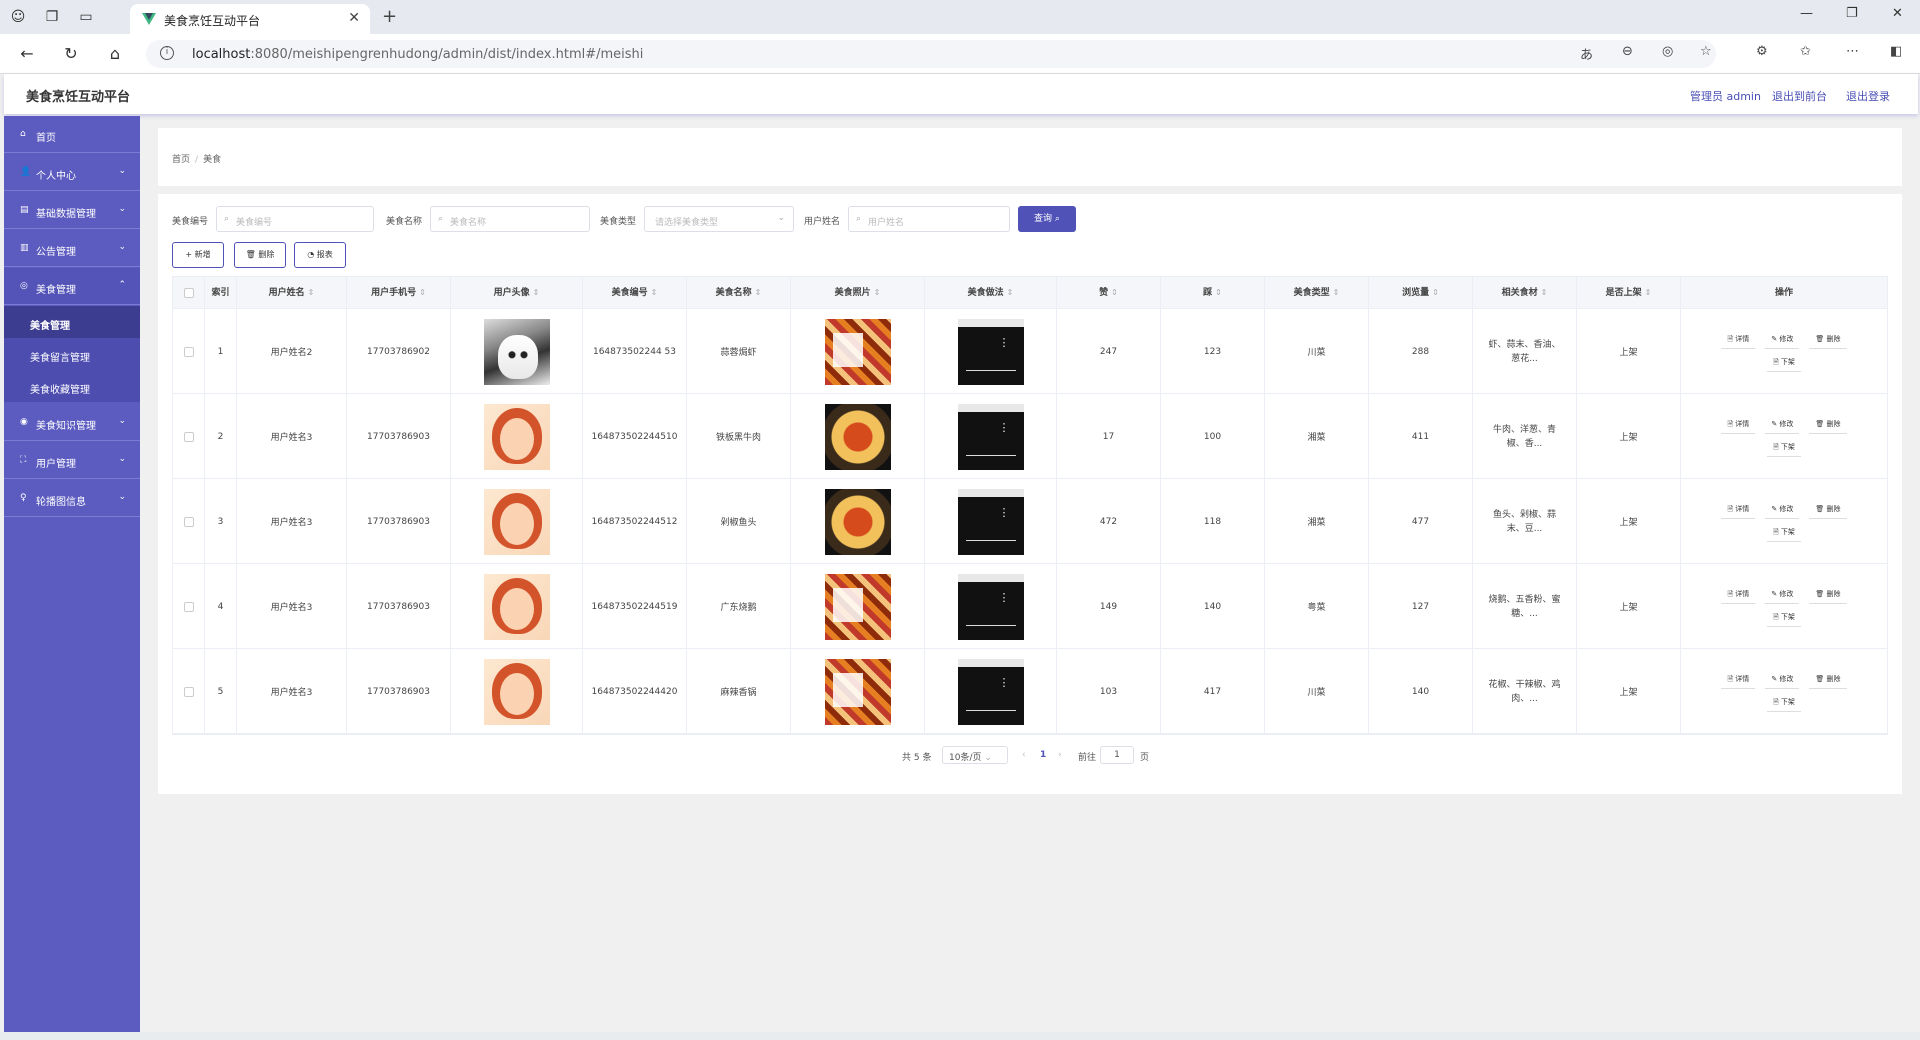 This screenshot has width=1920, height=1040. Describe the element at coordinates (52, 17) in the screenshot. I see `workspaces-icon: ❐` at that location.